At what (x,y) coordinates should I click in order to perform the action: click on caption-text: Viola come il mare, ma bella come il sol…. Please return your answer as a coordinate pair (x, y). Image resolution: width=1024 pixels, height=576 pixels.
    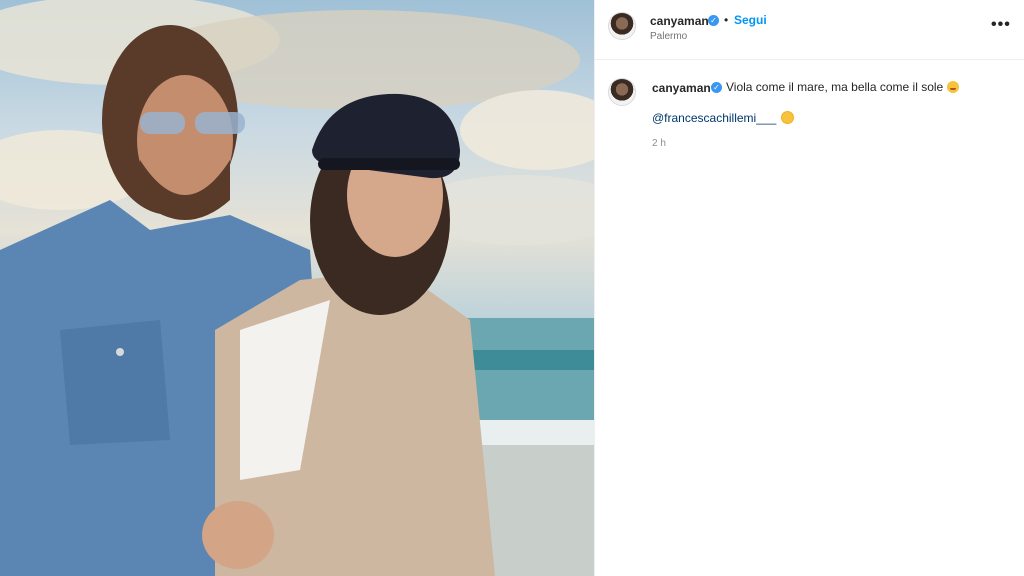
    Looking at the image, I should click on (835, 87).